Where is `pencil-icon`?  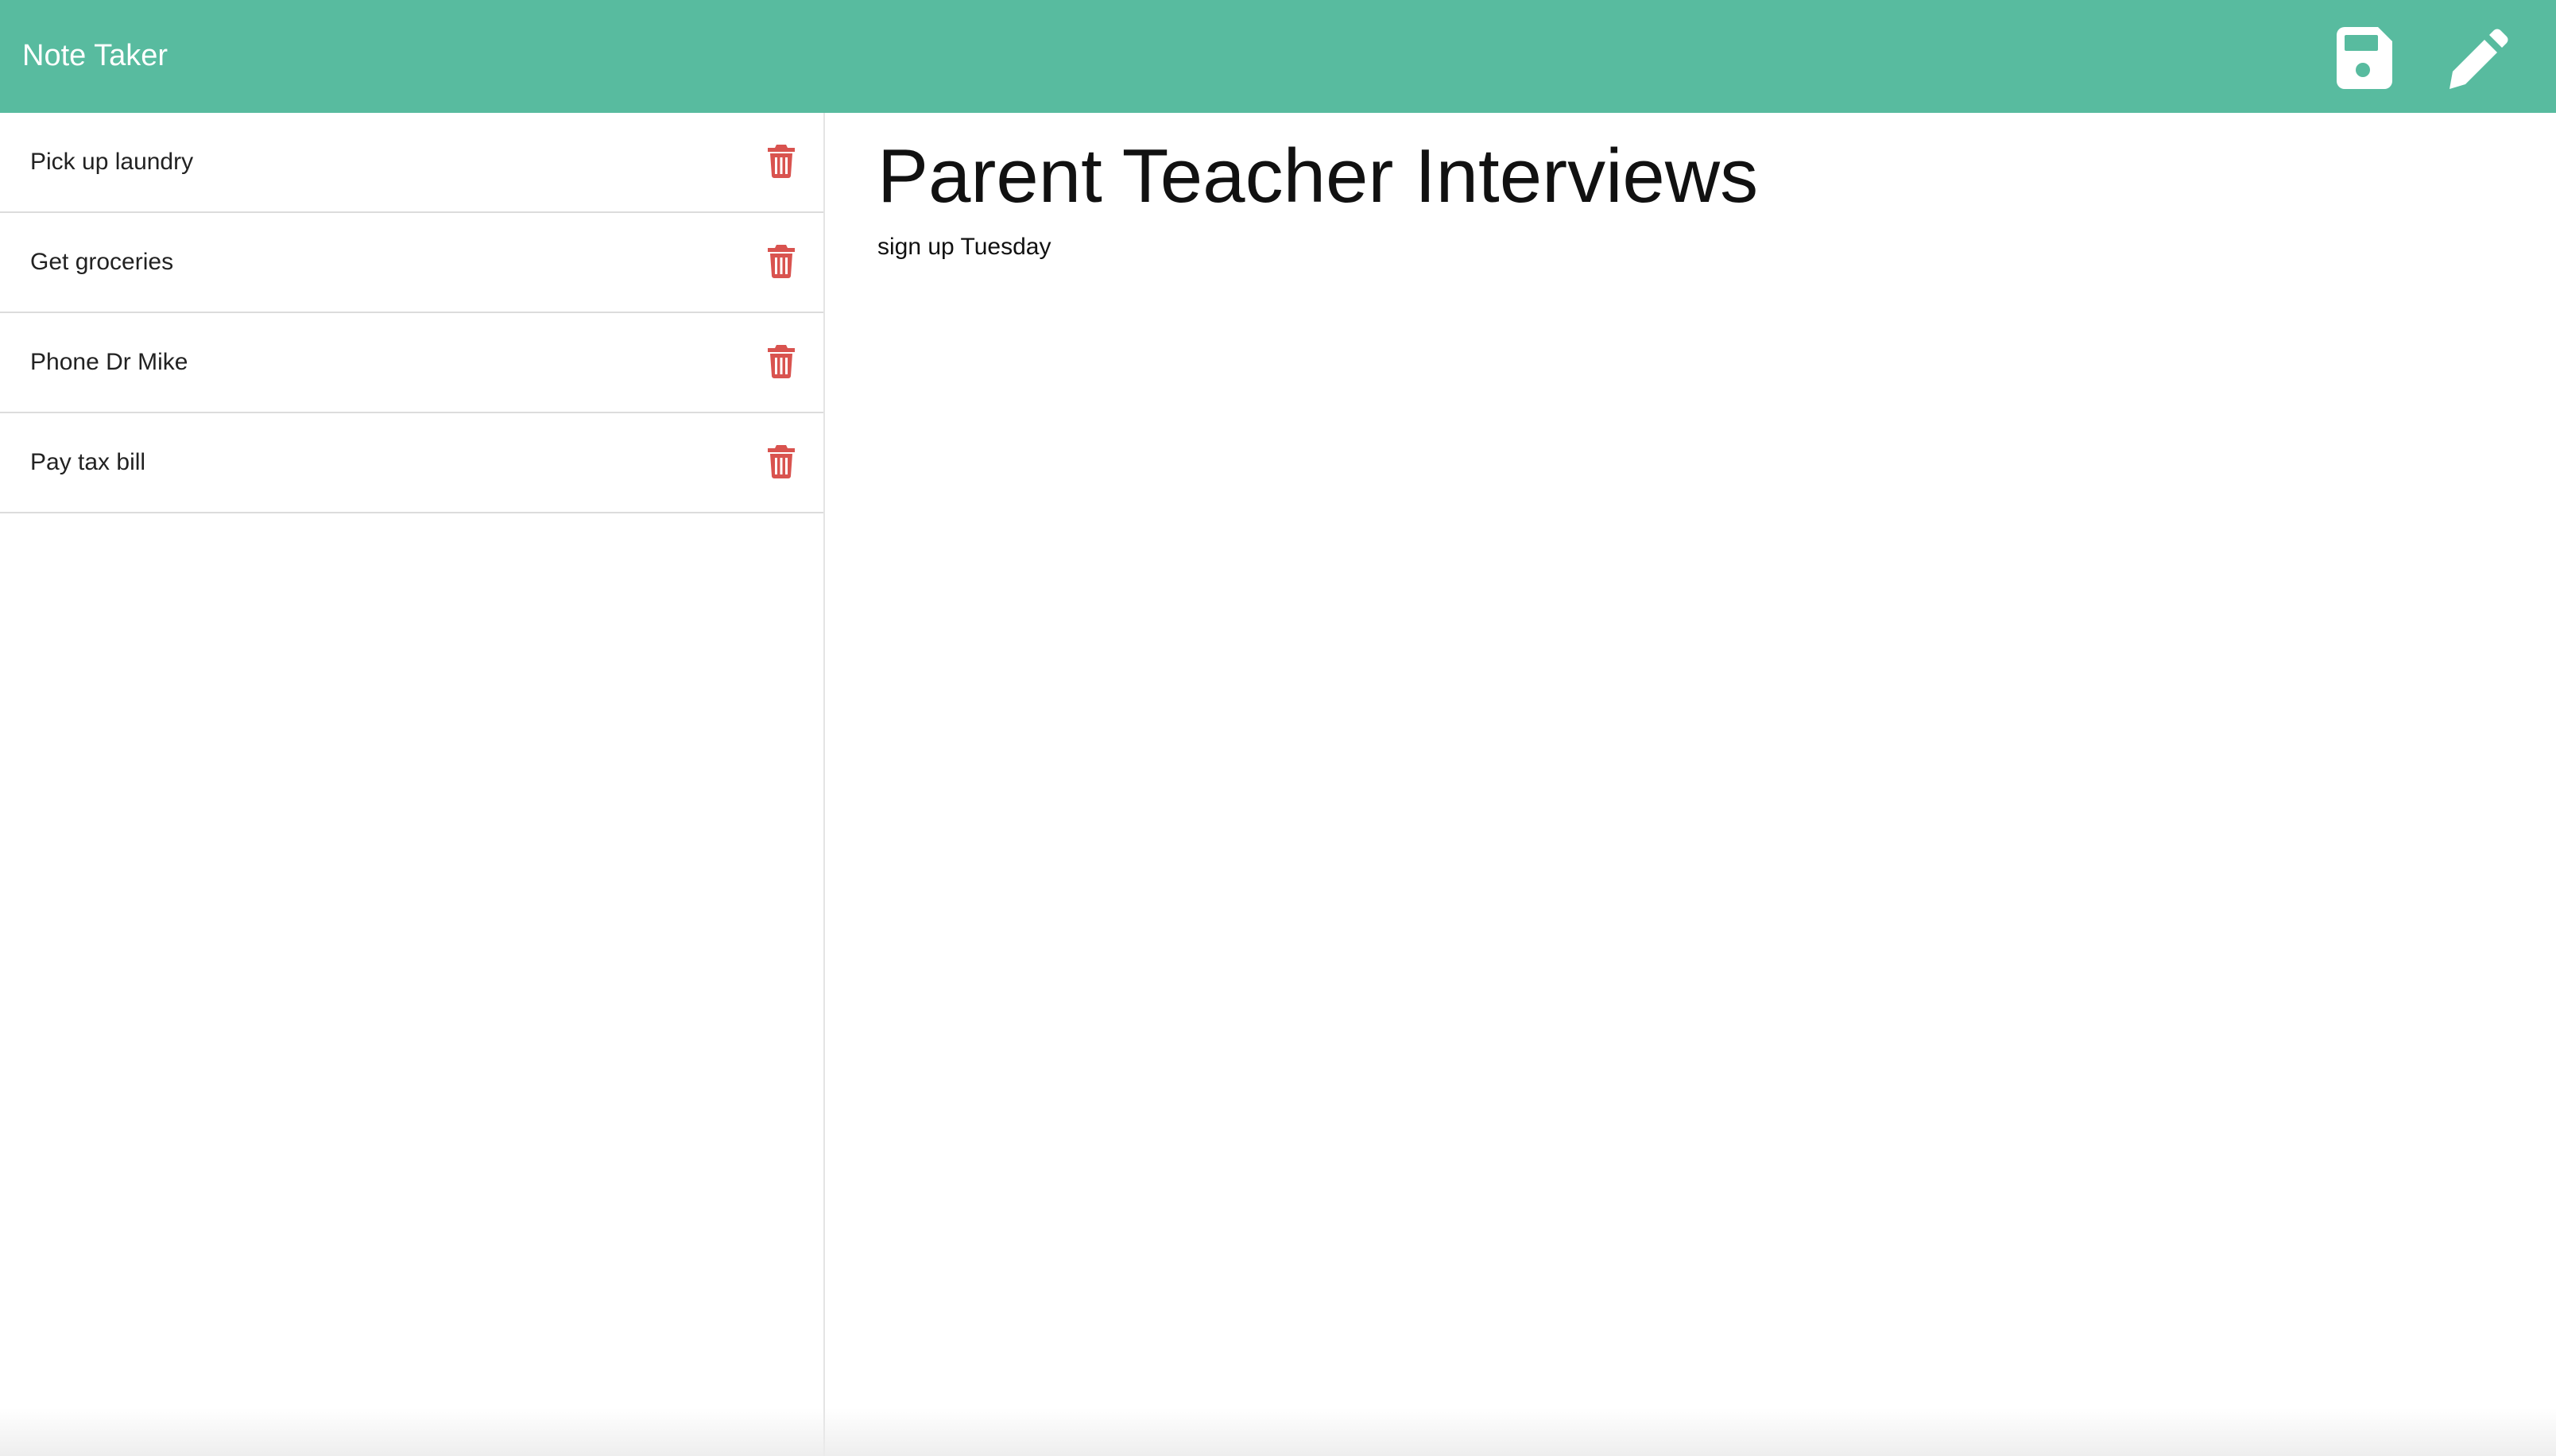 pencil-icon is located at coordinates (2479, 59).